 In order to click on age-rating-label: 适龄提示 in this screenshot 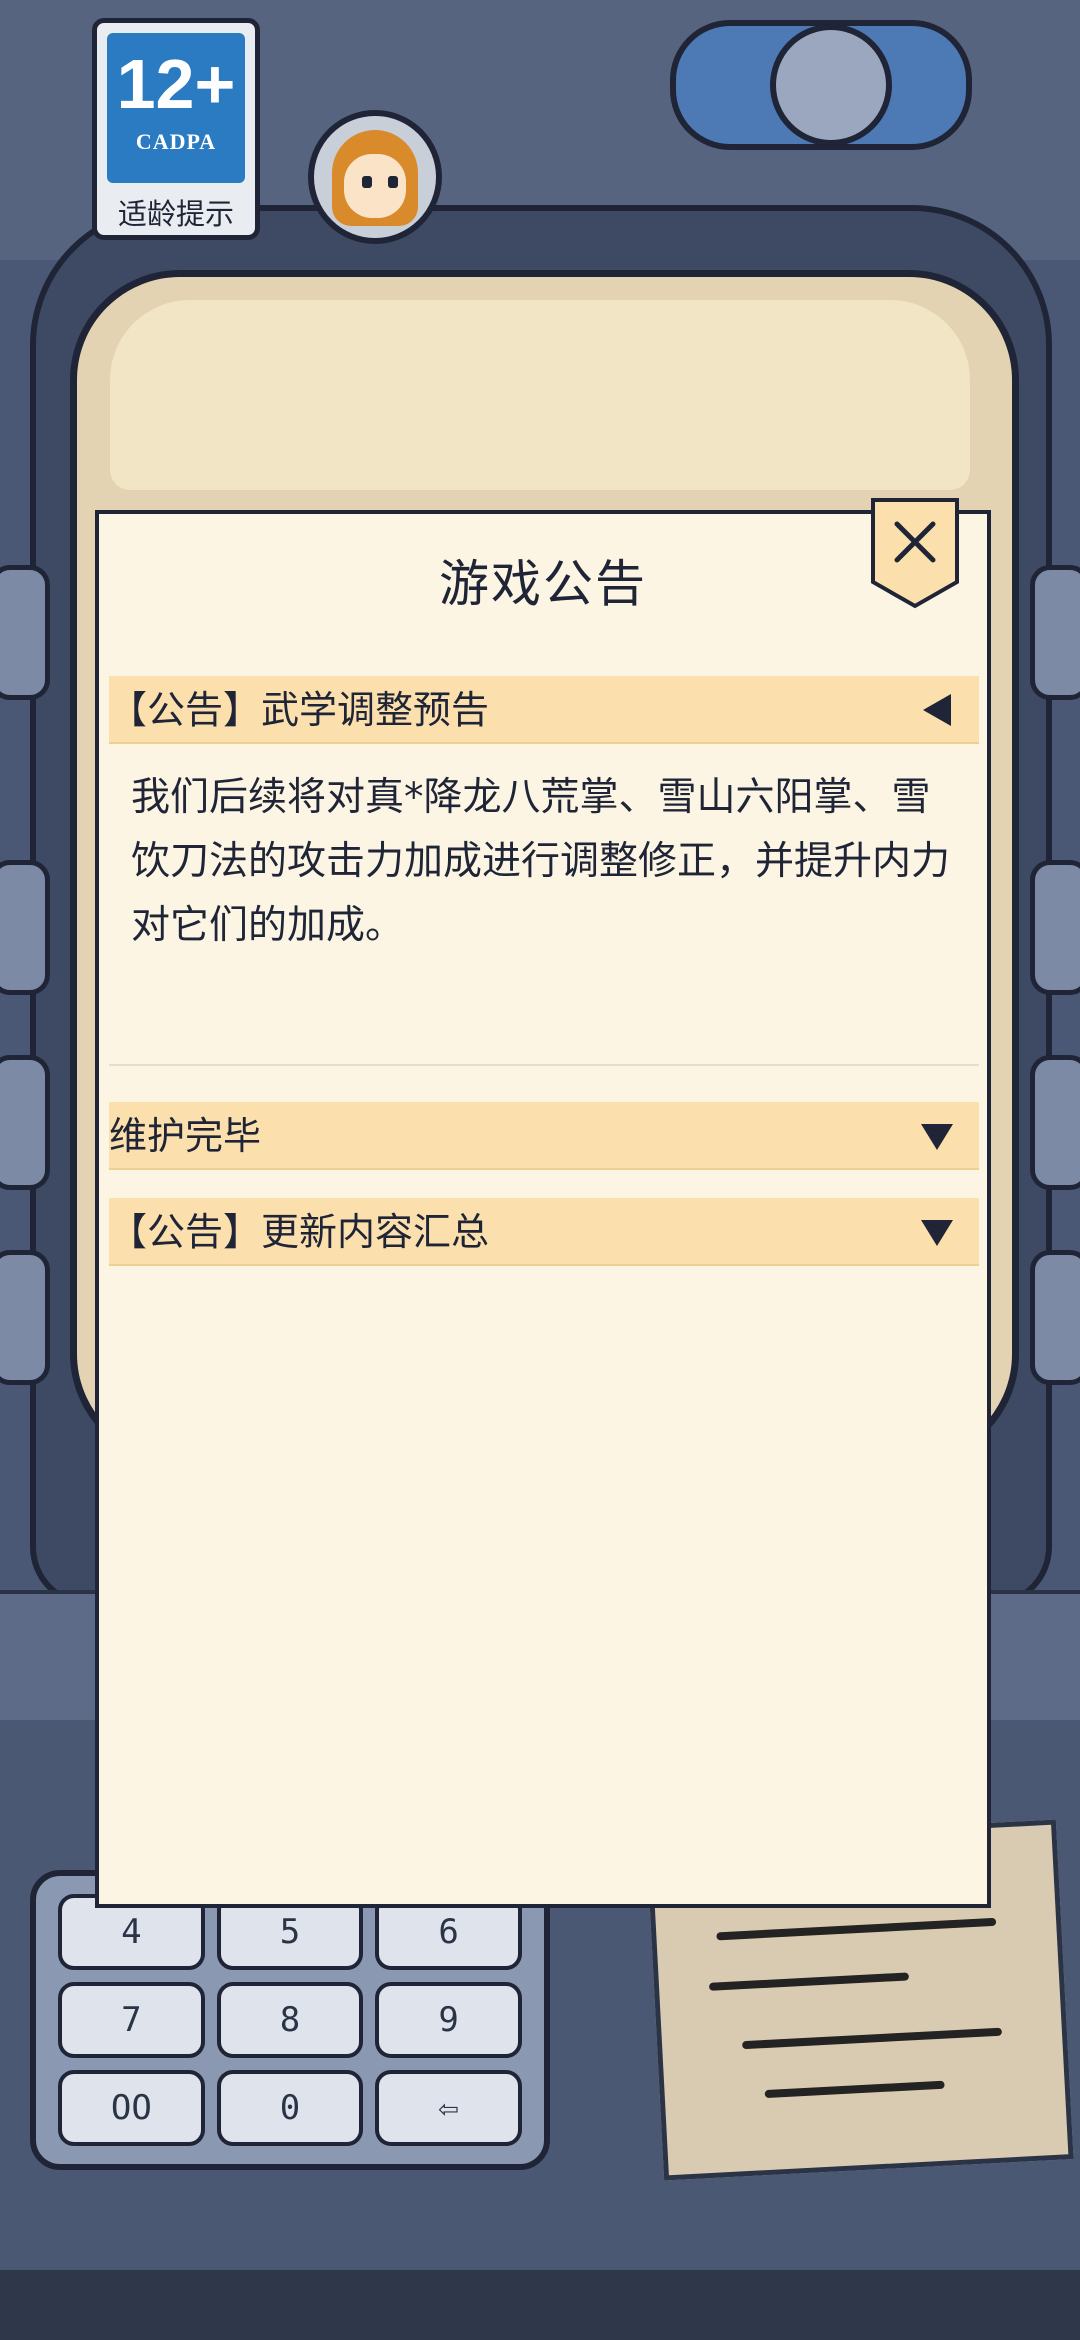, I will do `click(175, 214)`.